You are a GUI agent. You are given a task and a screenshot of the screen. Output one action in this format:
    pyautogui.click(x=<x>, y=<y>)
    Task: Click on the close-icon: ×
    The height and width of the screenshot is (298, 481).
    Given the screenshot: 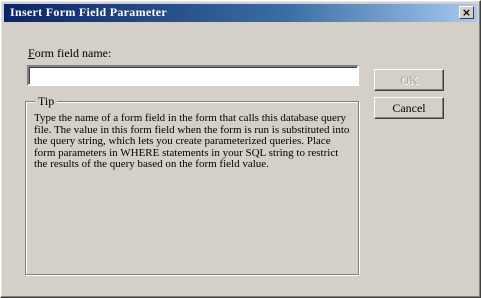 What is the action you would take?
    pyautogui.click(x=466, y=12)
    